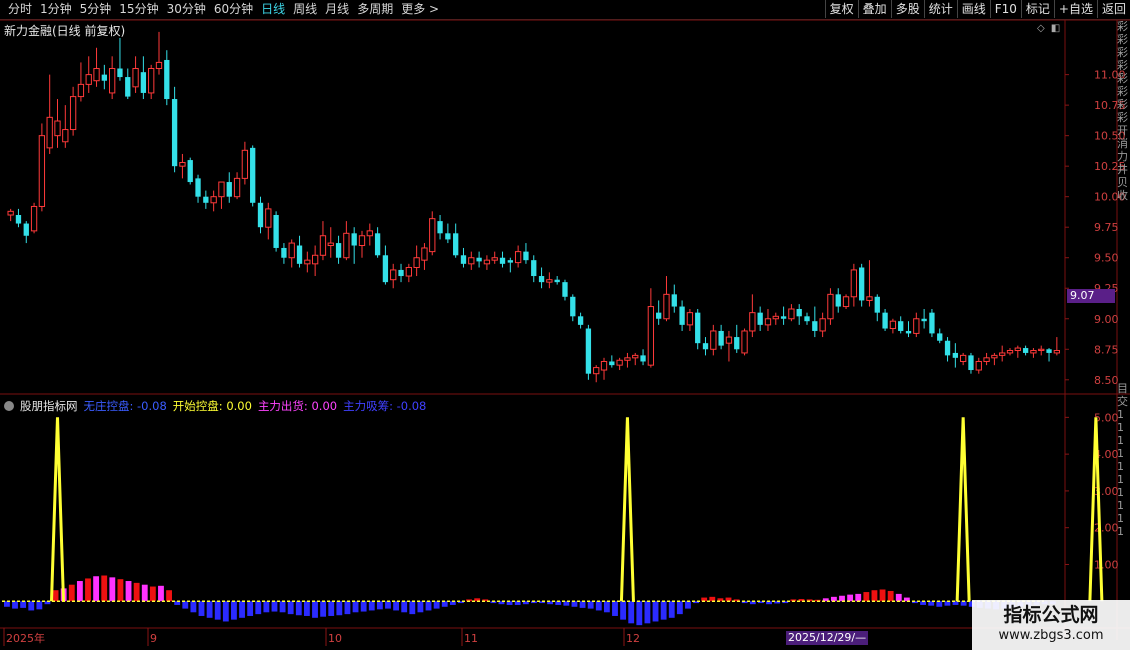 Image resolution: width=1130 pixels, height=650 pixels. I want to click on indicator-collapse-icon, so click(9, 406).